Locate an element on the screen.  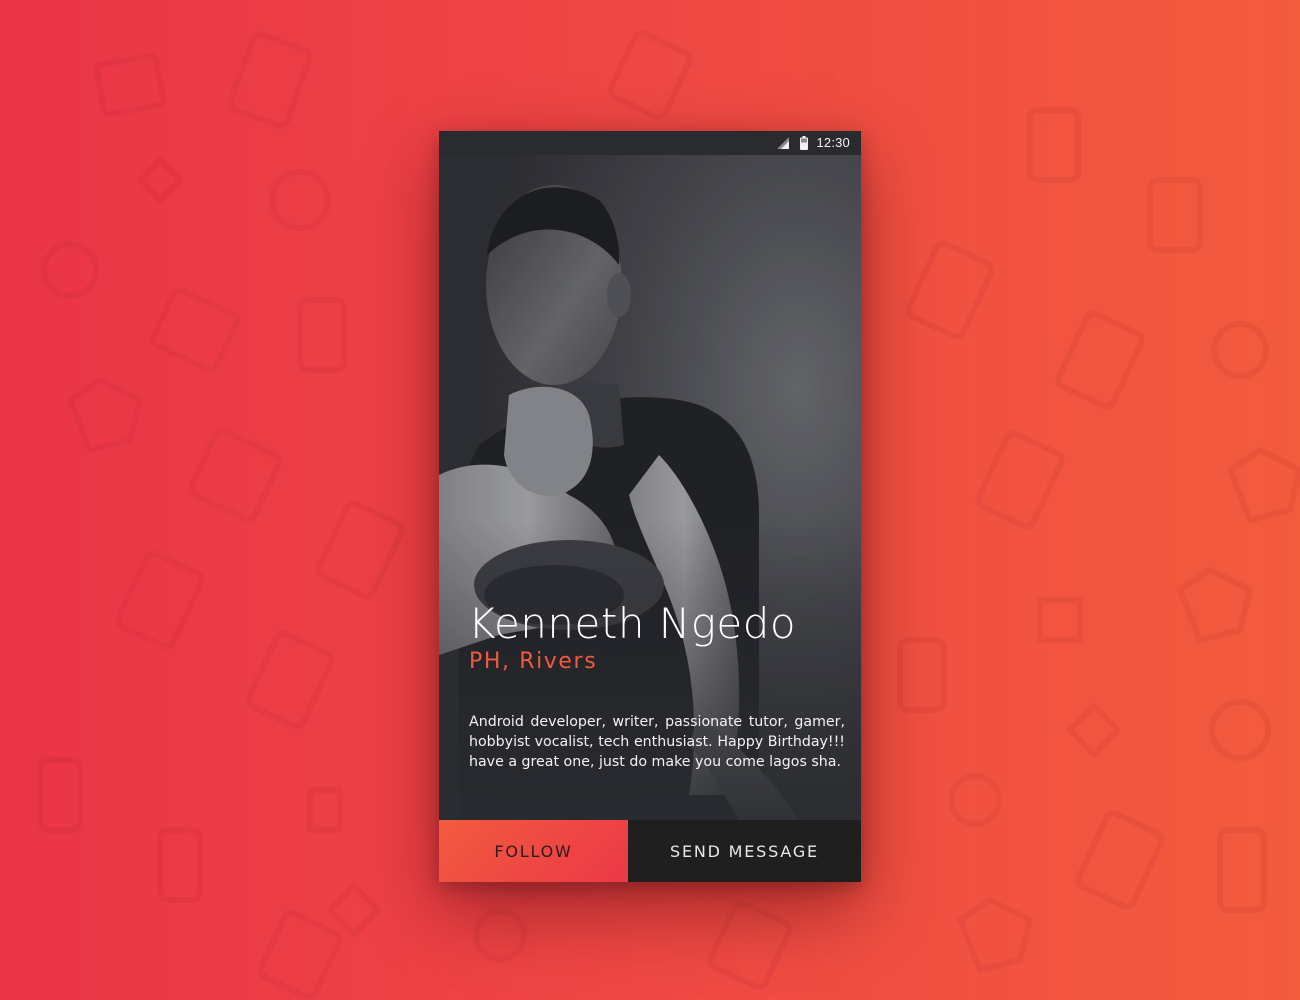
status-bar: 12:30 is located at coordinates (650, 143).